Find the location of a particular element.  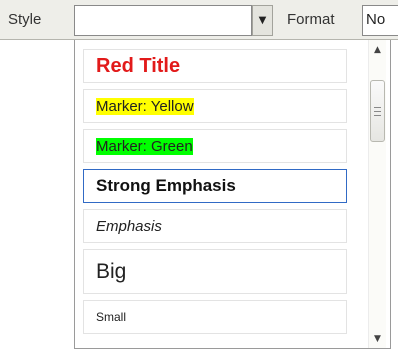

style-option-marker-green: Marker: Green is located at coordinates (215, 146).